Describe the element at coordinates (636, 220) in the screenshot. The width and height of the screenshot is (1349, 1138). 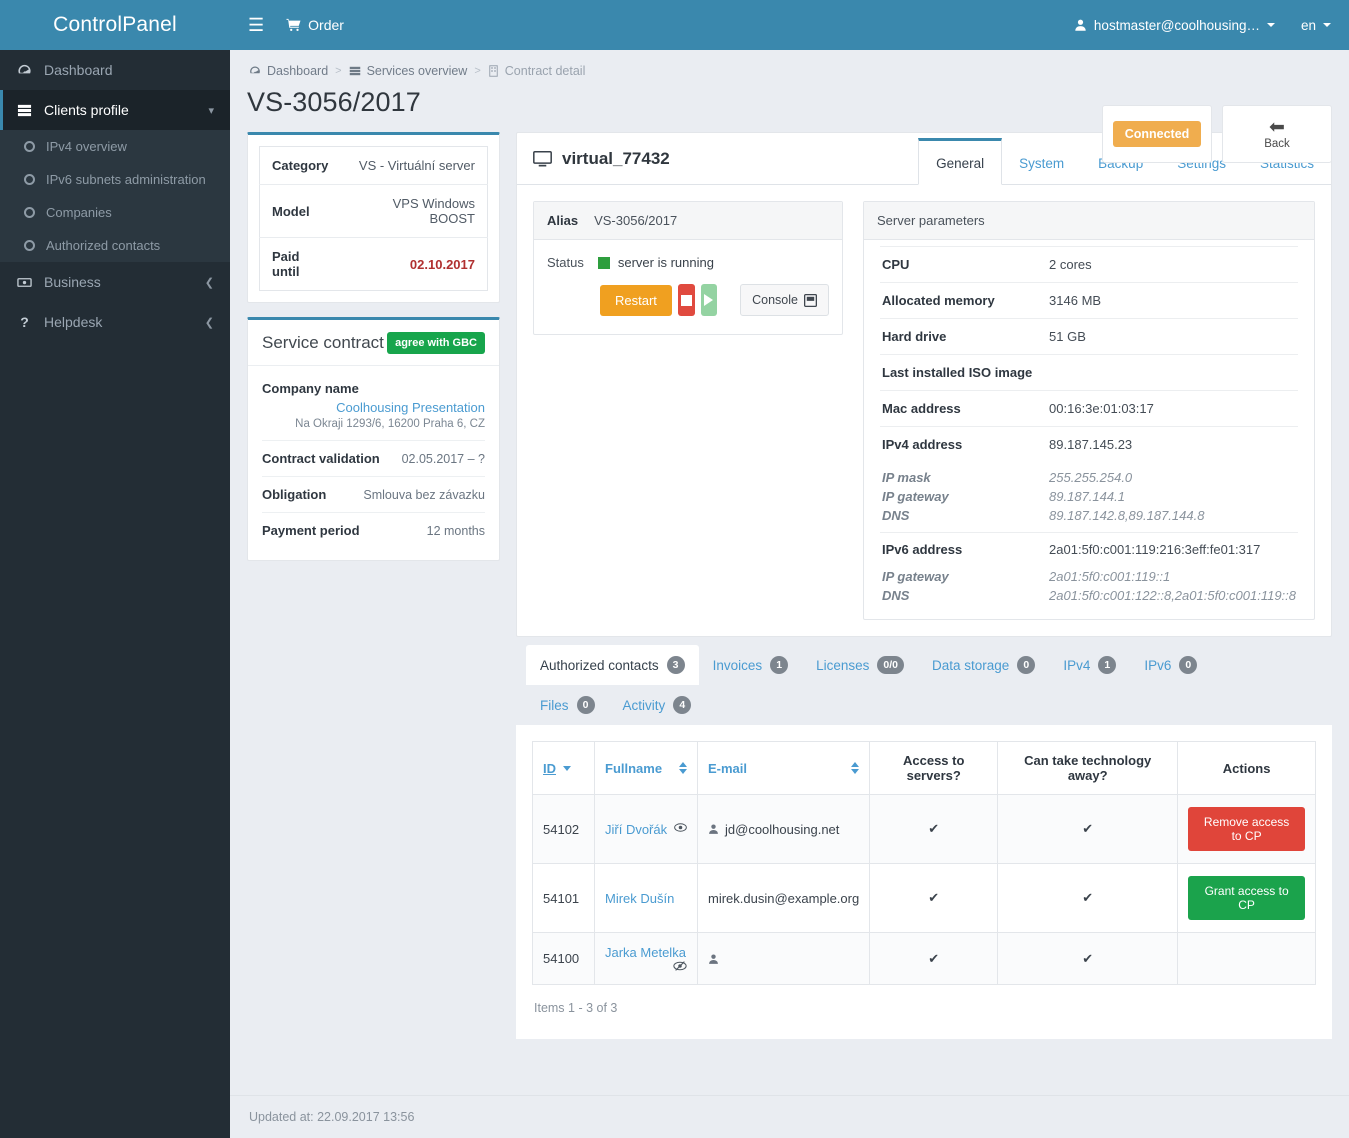
I see `alias-value: VS-3056/2017` at that location.